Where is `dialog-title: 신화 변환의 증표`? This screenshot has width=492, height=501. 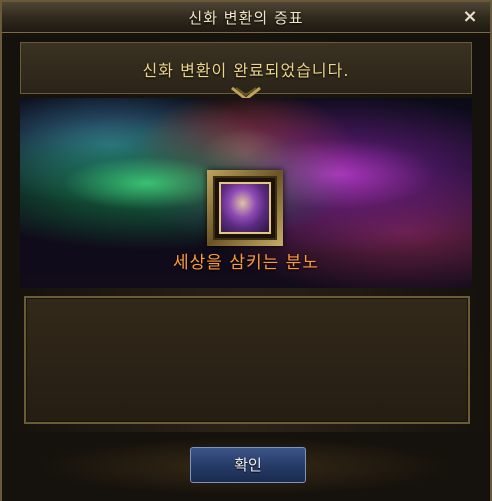 dialog-title: 신화 변환의 증표 is located at coordinates (246, 18).